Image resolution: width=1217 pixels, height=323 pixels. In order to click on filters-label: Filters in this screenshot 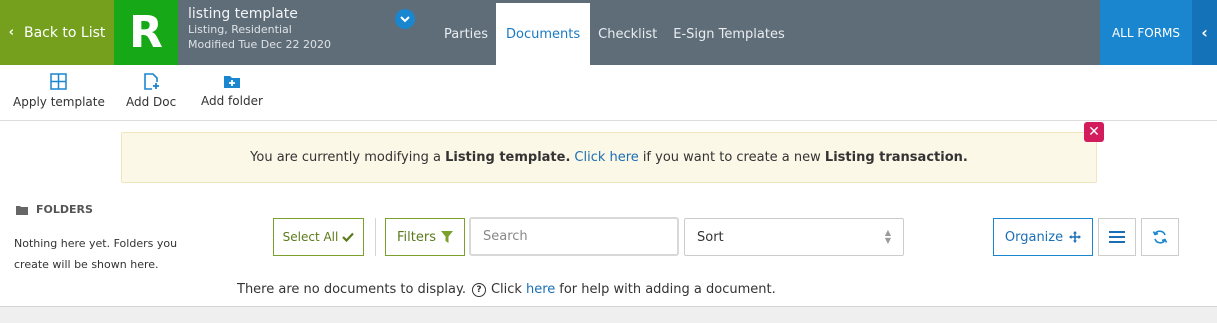, I will do `click(416, 237)`.